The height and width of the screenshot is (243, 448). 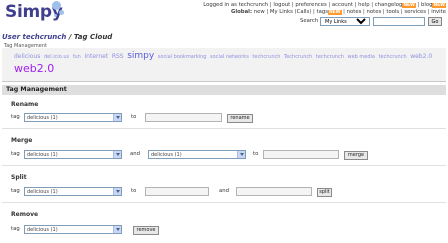 I want to click on logo-dot-large, so click(x=56, y=5).